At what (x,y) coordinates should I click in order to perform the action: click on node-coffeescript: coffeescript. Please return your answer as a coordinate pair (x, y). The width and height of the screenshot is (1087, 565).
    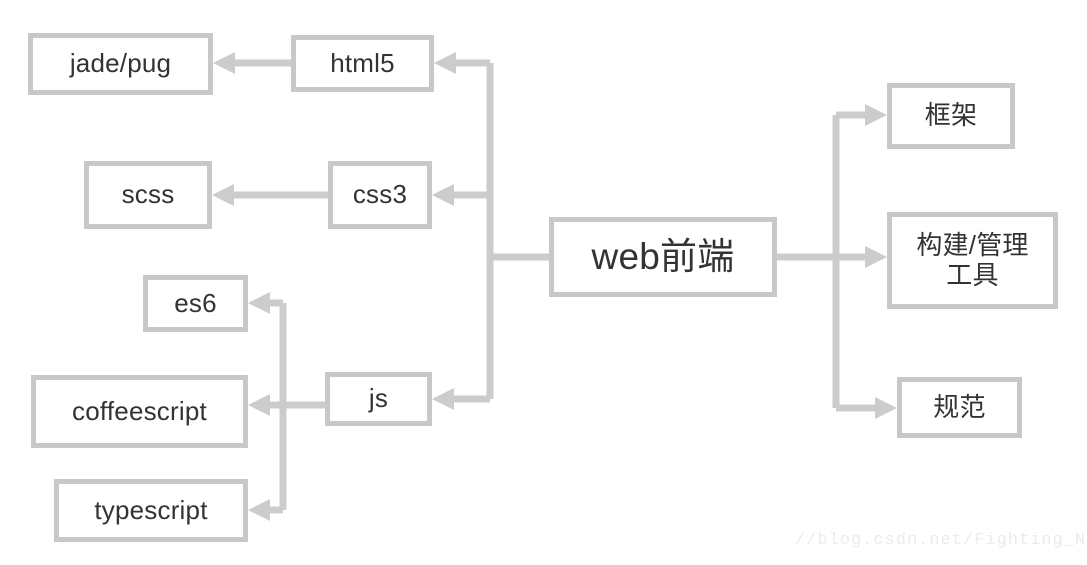
    Looking at the image, I should click on (139, 411).